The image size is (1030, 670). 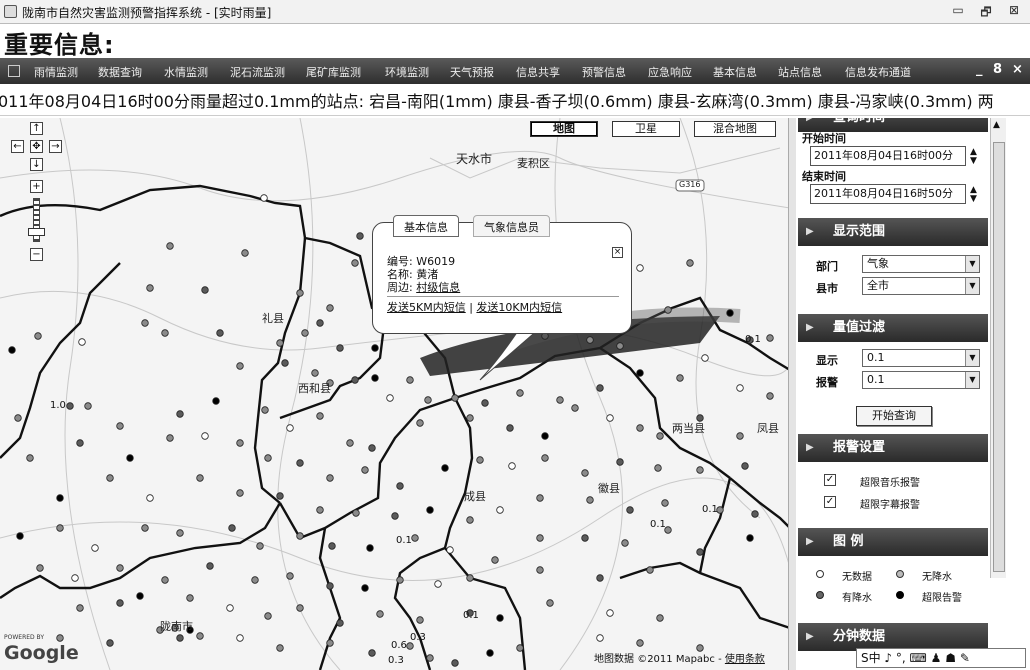 What do you see at coordinates (1017, 69) in the screenshot?
I see `menu-close-button: ×` at bounding box center [1017, 69].